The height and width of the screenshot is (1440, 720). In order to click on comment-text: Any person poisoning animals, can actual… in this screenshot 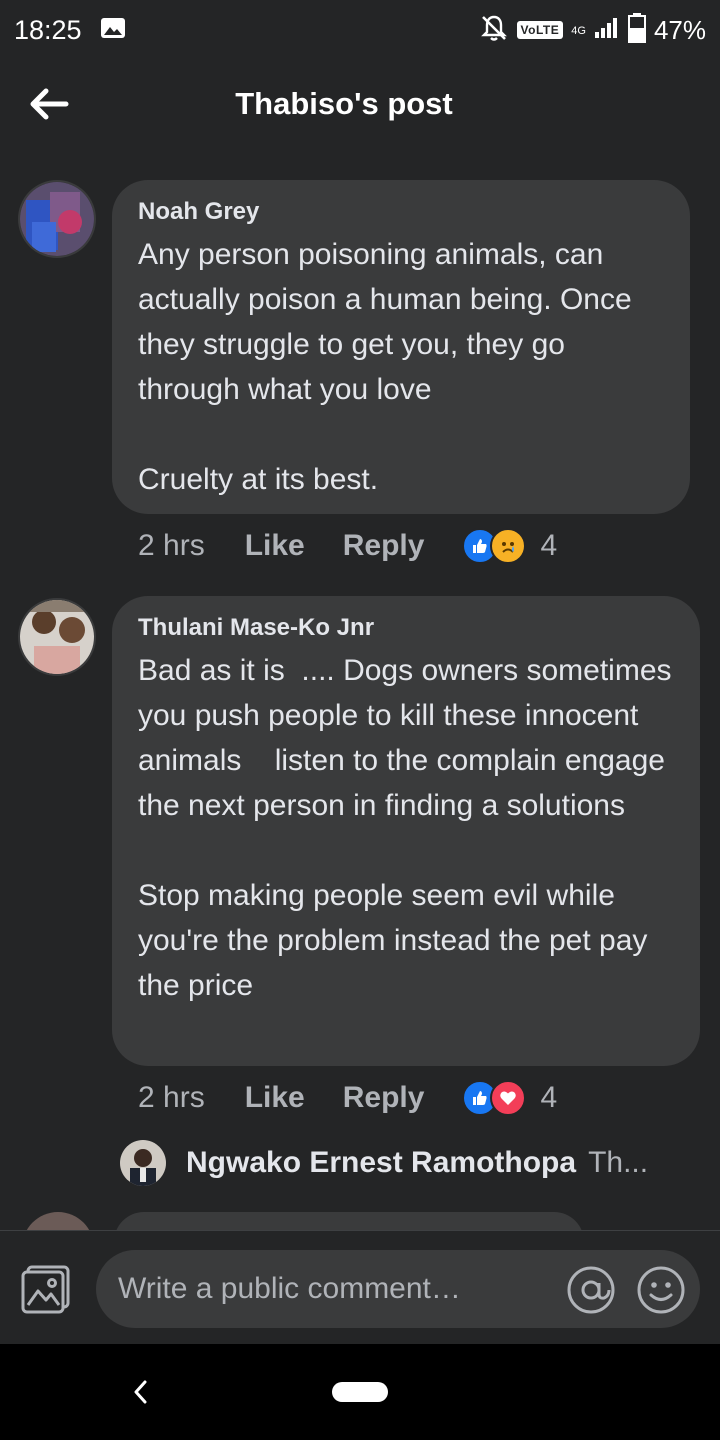, I will do `click(385, 367)`.